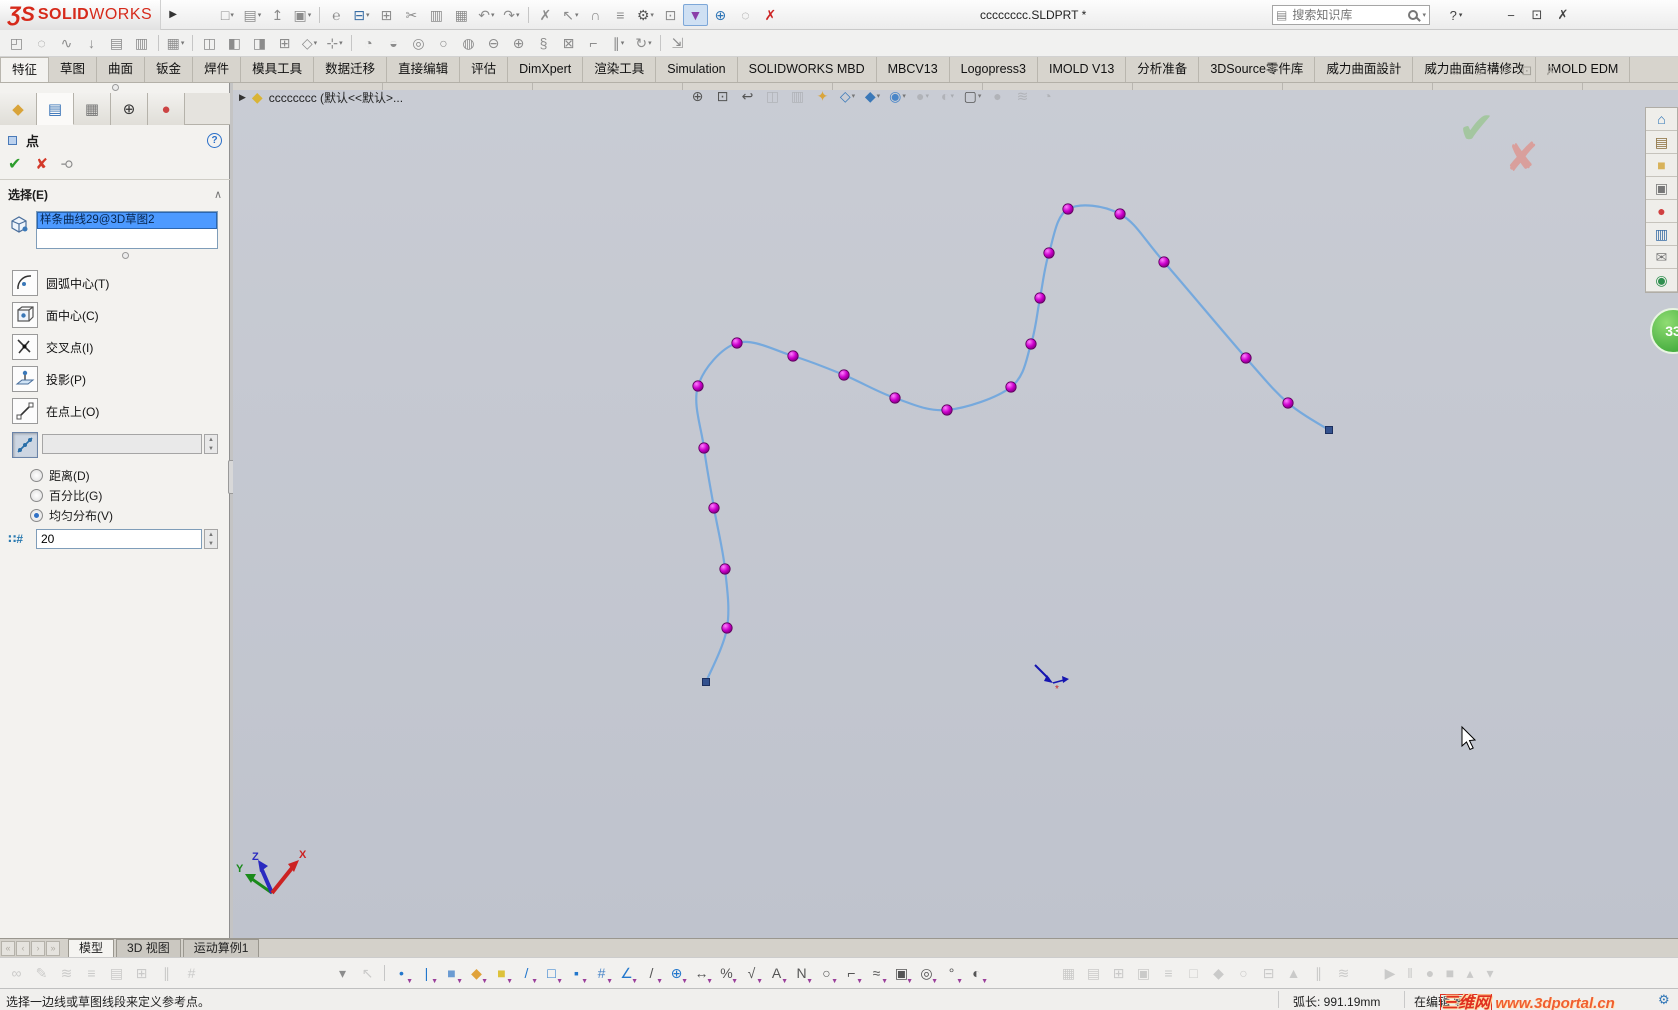  What do you see at coordinates (770, 15) in the screenshot?
I see `close-red-x-icon: ✗▾` at bounding box center [770, 15].